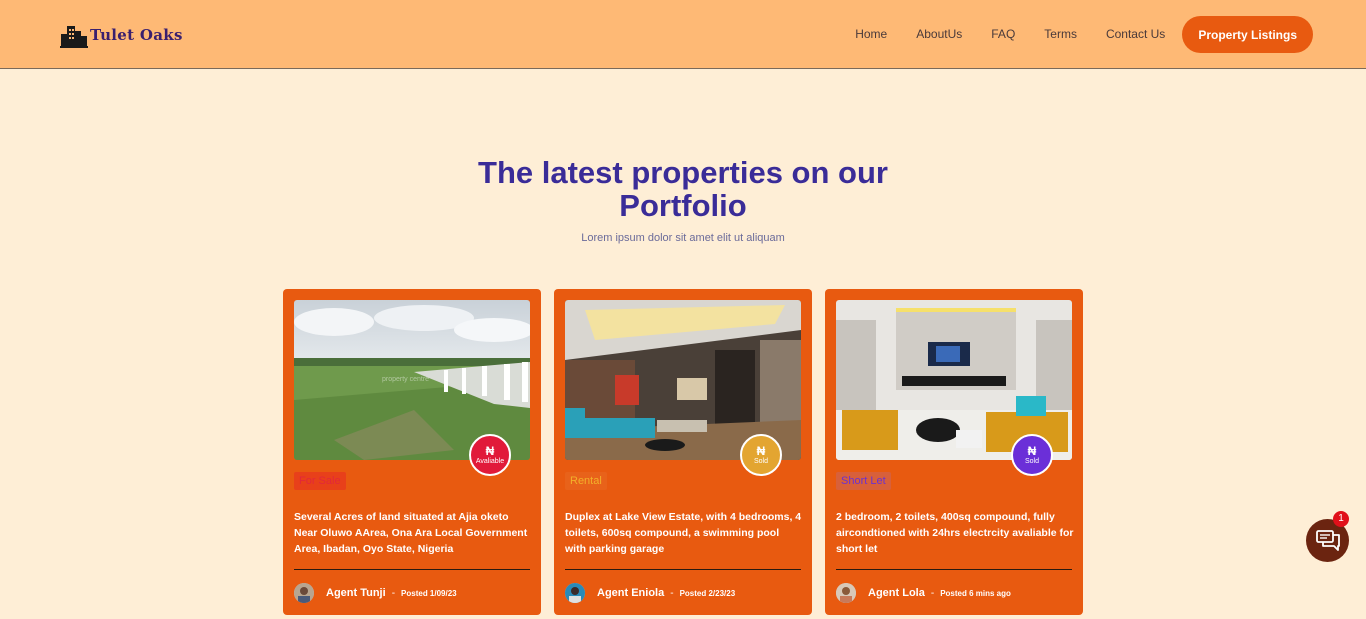 The image size is (1366, 619). Describe the element at coordinates (74, 37) in the screenshot. I see `building-logo-icon` at that location.